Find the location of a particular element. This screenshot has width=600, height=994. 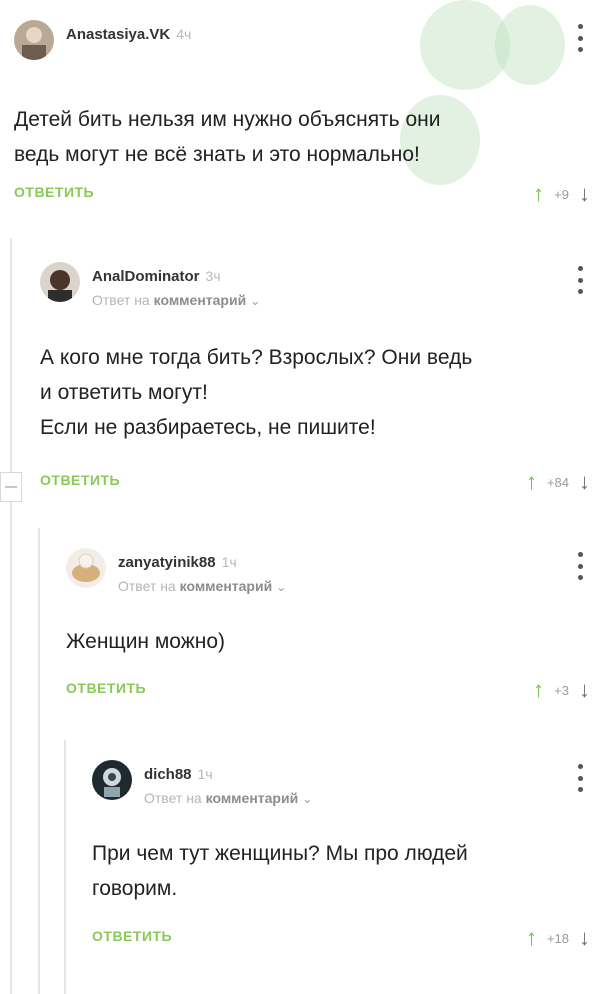

comment-time: 3ч is located at coordinates (213, 276).